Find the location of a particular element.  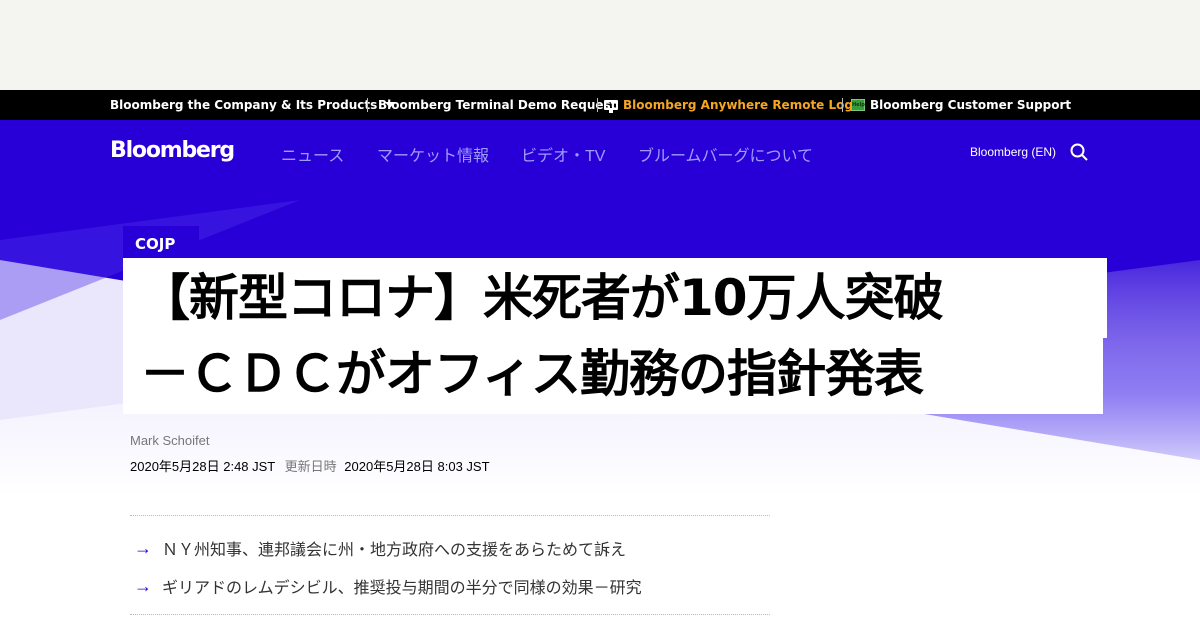

published-time: 2020年5月28日 2:48 JST is located at coordinates (203, 466).